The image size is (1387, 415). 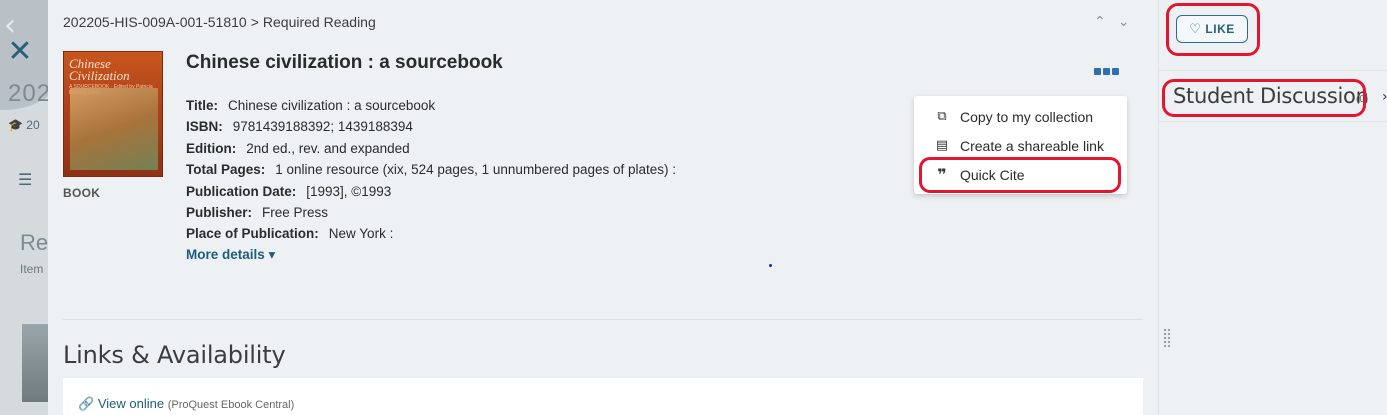 What do you see at coordinates (322, 127) in the screenshot?
I see `detail-value: 9781439188392; 1439188394` at bounding box center [322, 127].